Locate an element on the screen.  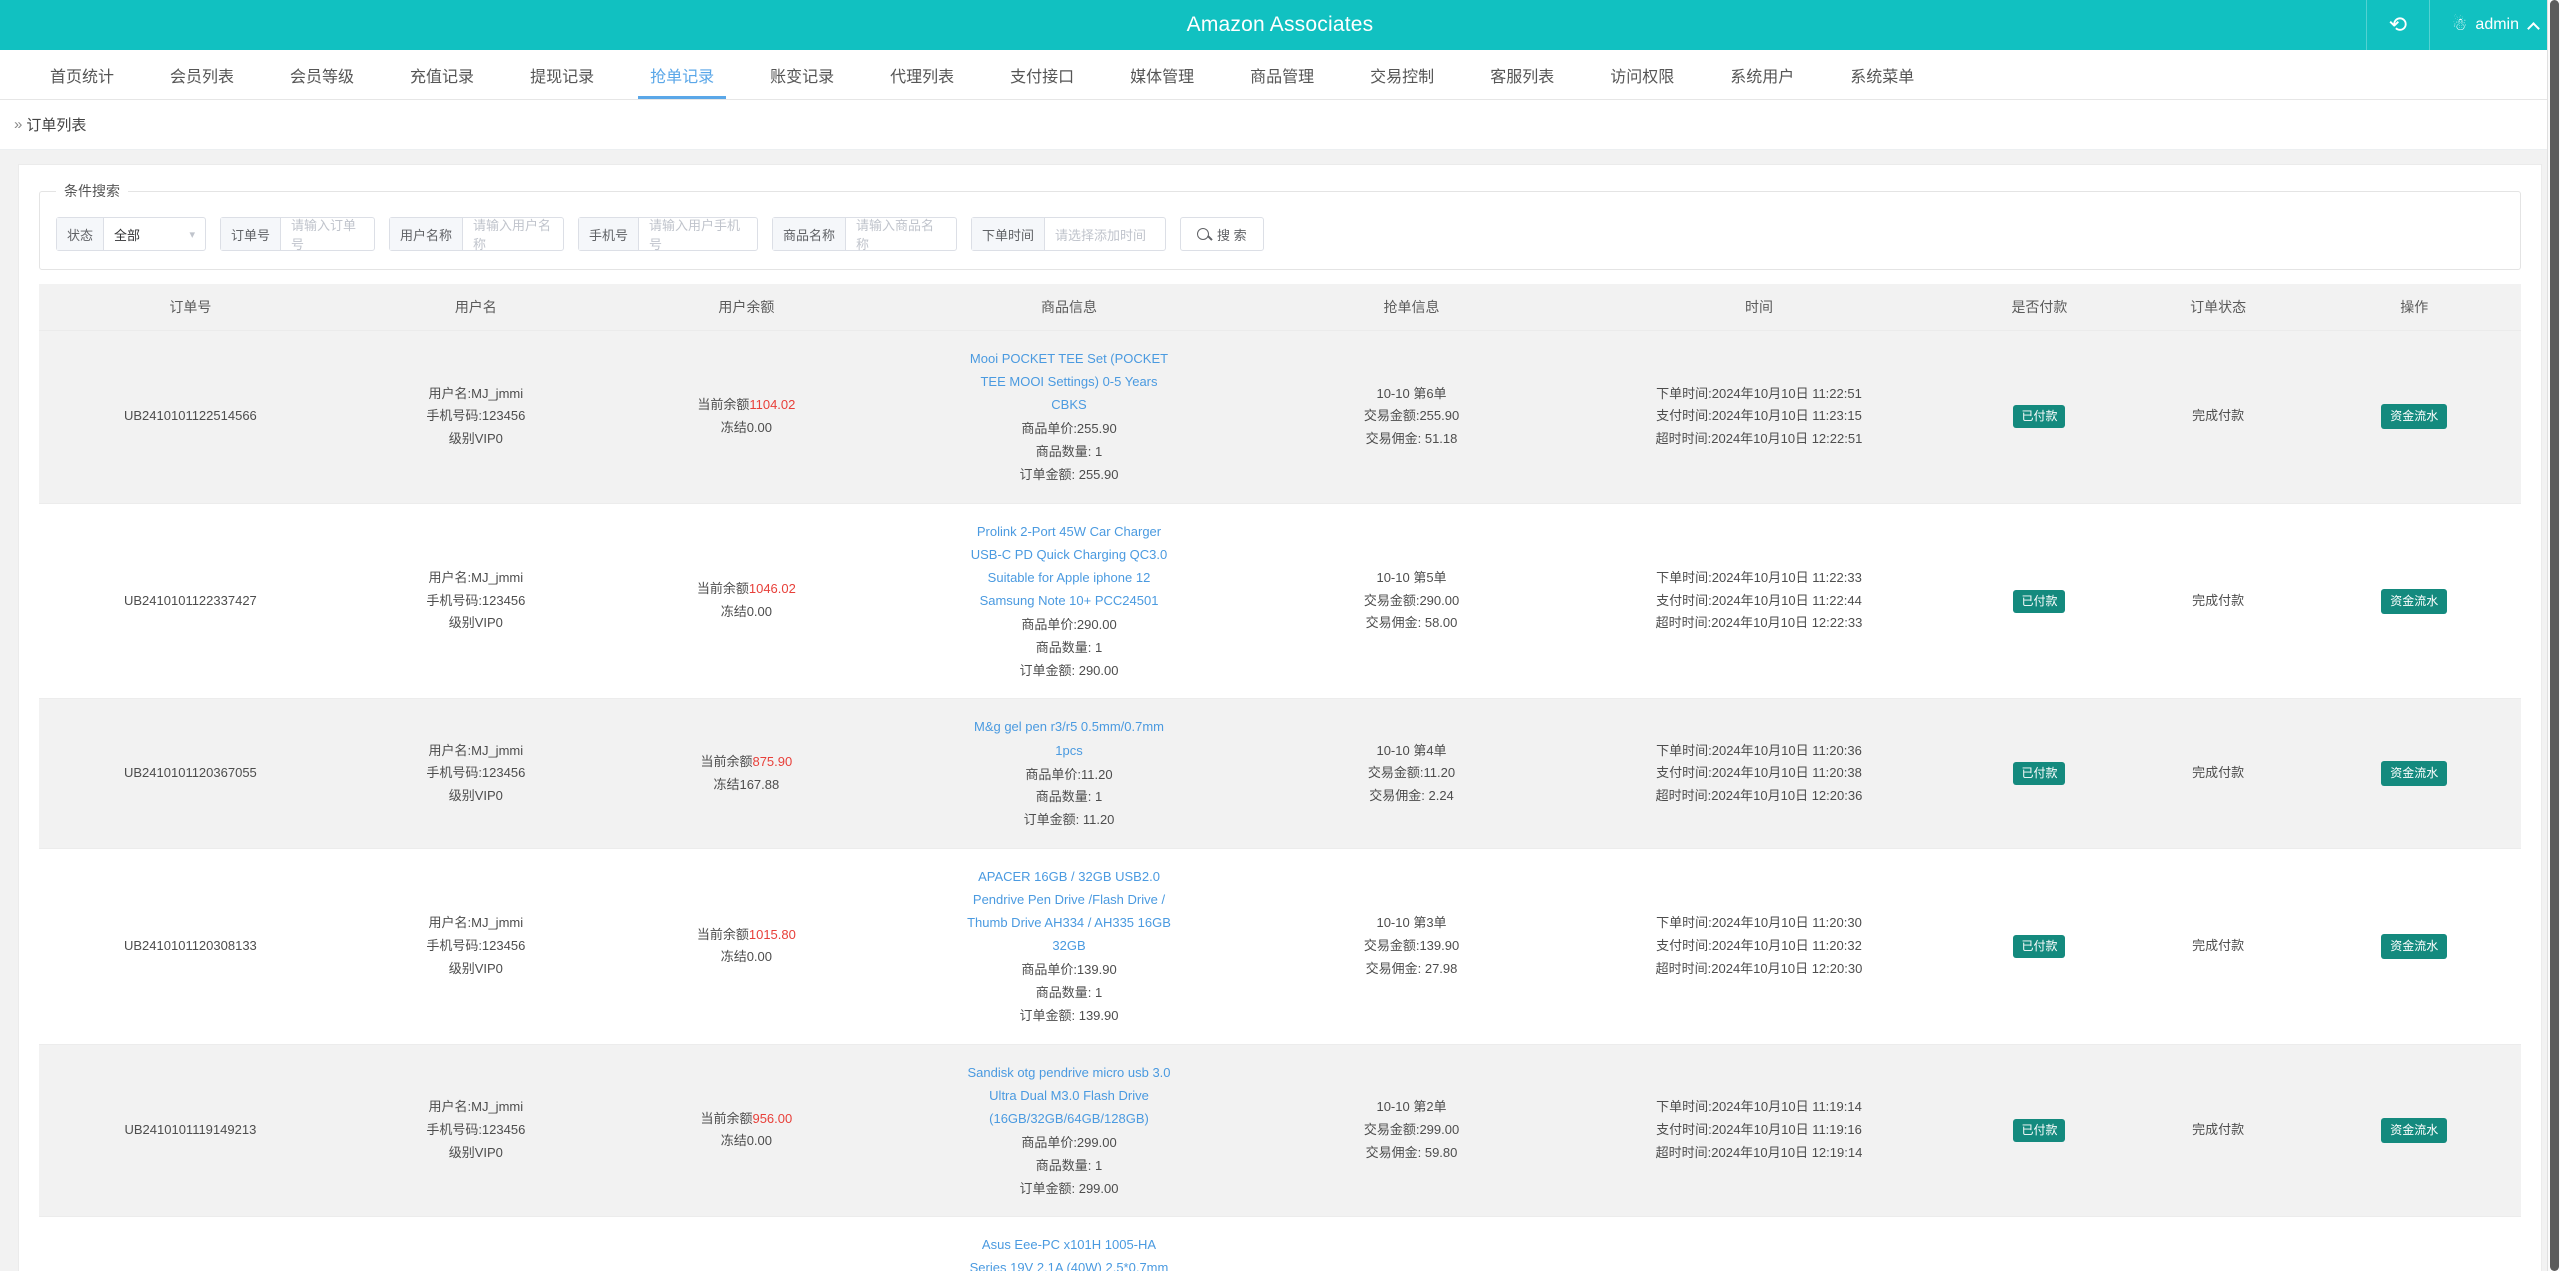
nav-item-2: 会员等级 is located at coordinates (322, 74).